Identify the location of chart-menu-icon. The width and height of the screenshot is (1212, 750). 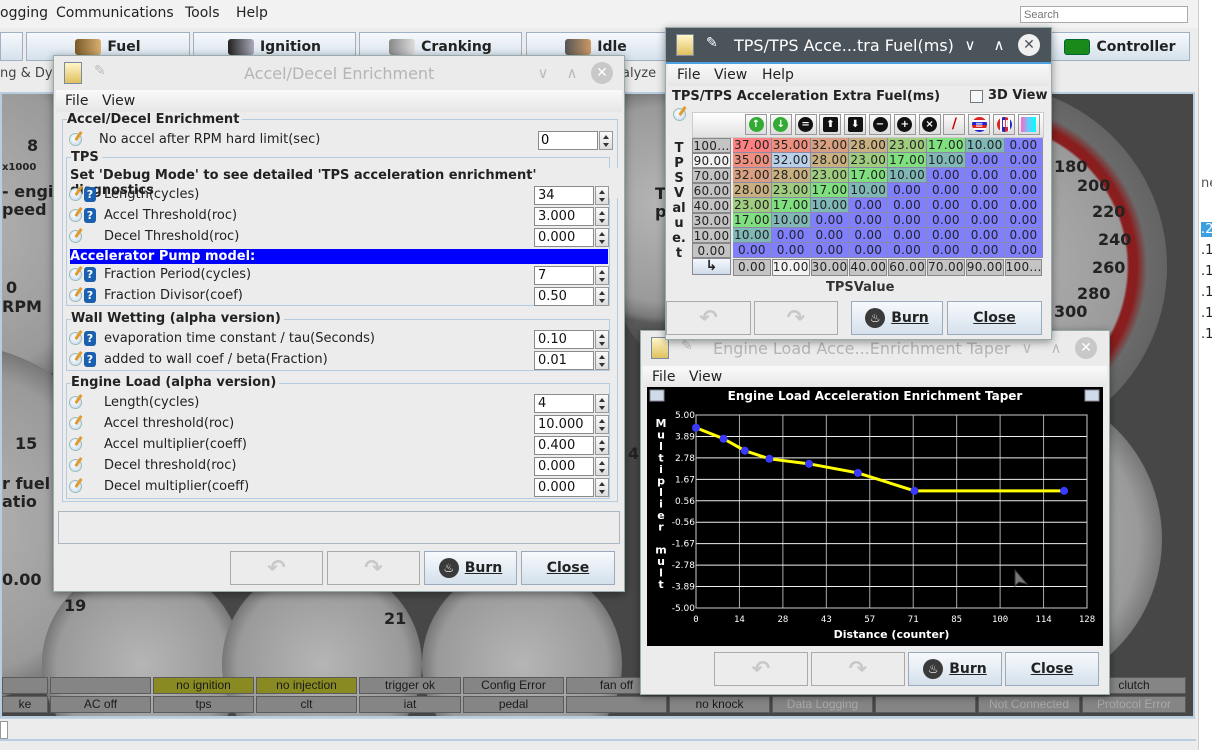
(657, 395).